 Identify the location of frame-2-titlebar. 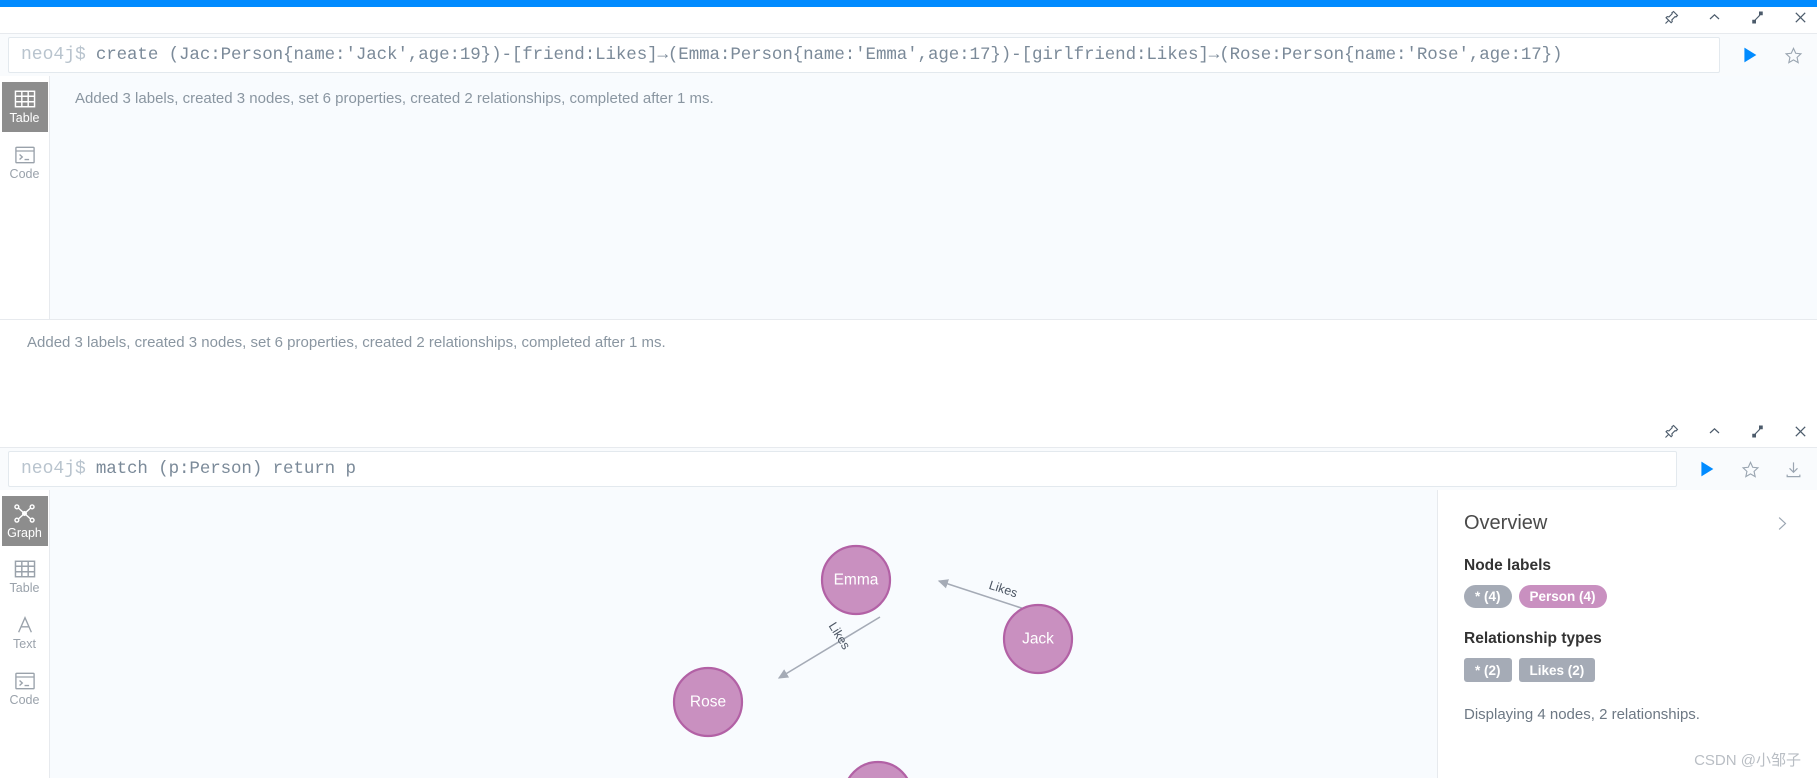
(908, 434).